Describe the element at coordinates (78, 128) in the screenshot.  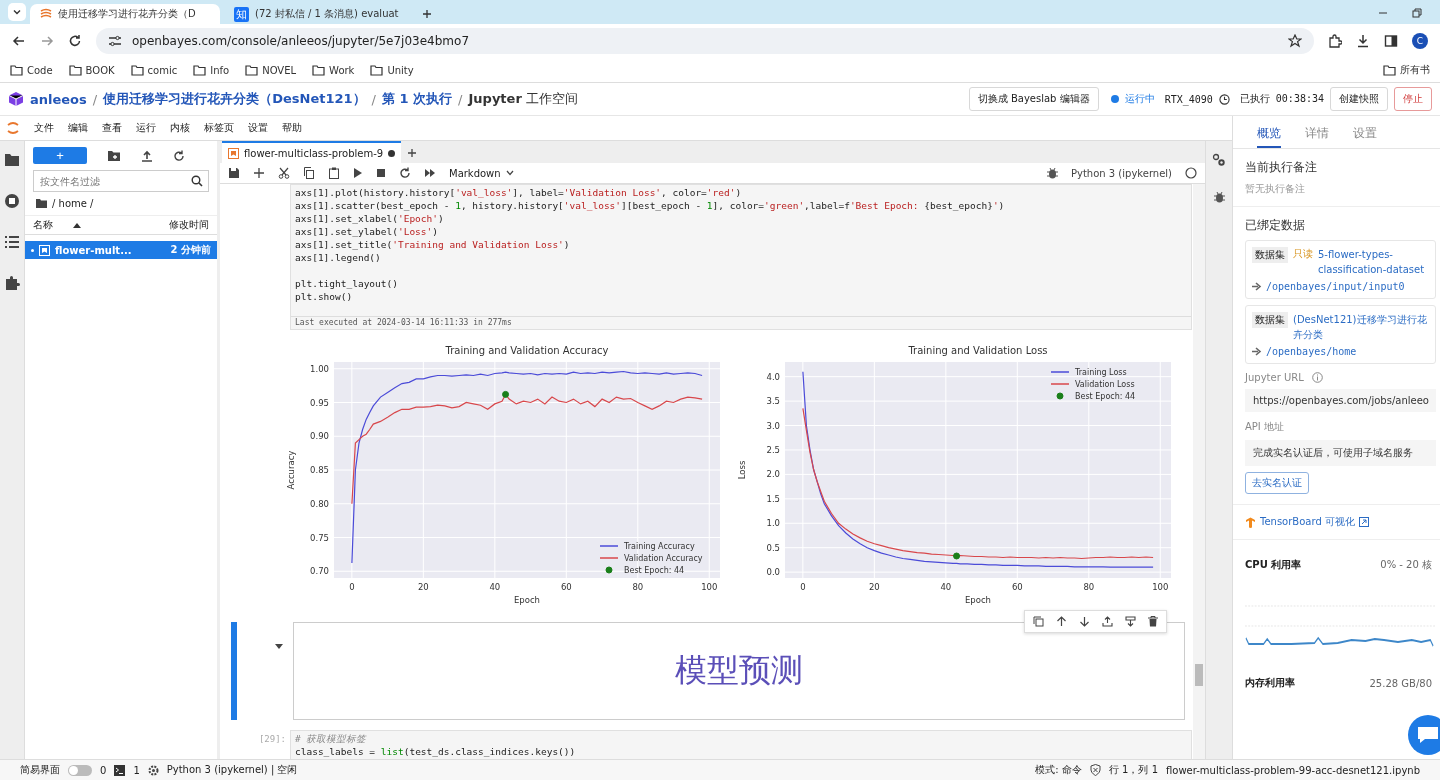
I see `menu-item: 编辑` at that location.